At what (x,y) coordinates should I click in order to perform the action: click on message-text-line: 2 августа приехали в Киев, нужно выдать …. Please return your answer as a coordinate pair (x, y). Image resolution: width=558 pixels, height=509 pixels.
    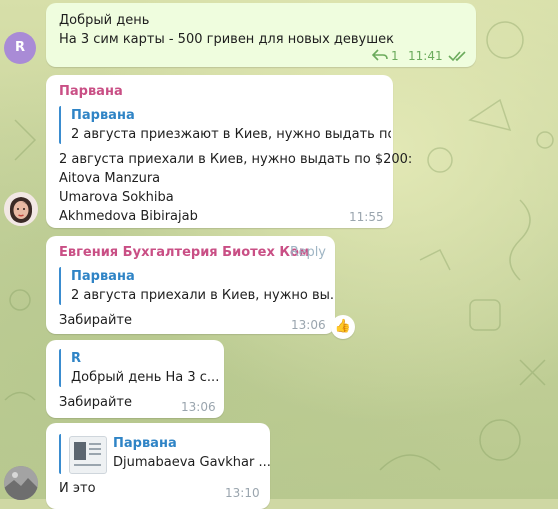
    Looking at the image, I should click on (236, 159).